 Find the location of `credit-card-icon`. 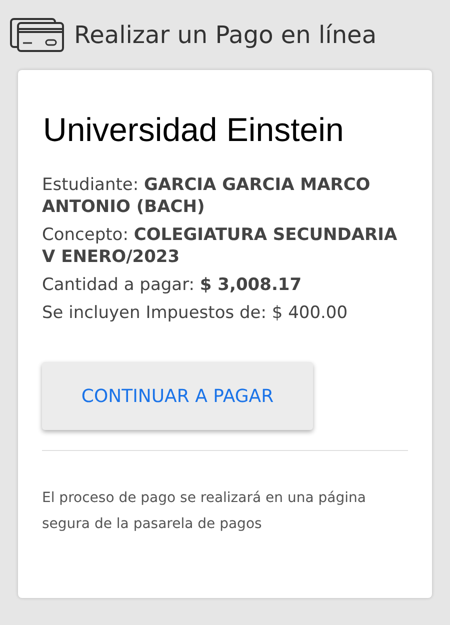

credit-card-icon is located at coordinates (37, 35).